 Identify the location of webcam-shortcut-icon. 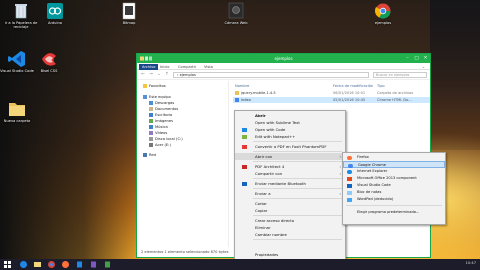
(236, 11).